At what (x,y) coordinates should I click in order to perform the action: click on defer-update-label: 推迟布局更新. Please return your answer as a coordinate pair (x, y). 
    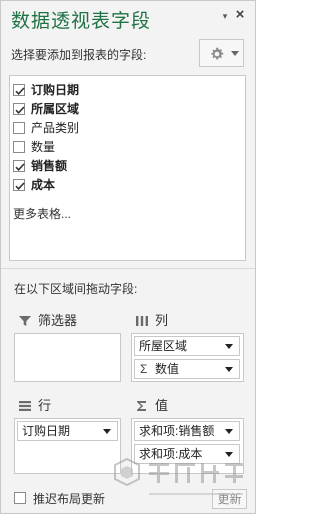
    Looking at the image, I should click on (69, 499).